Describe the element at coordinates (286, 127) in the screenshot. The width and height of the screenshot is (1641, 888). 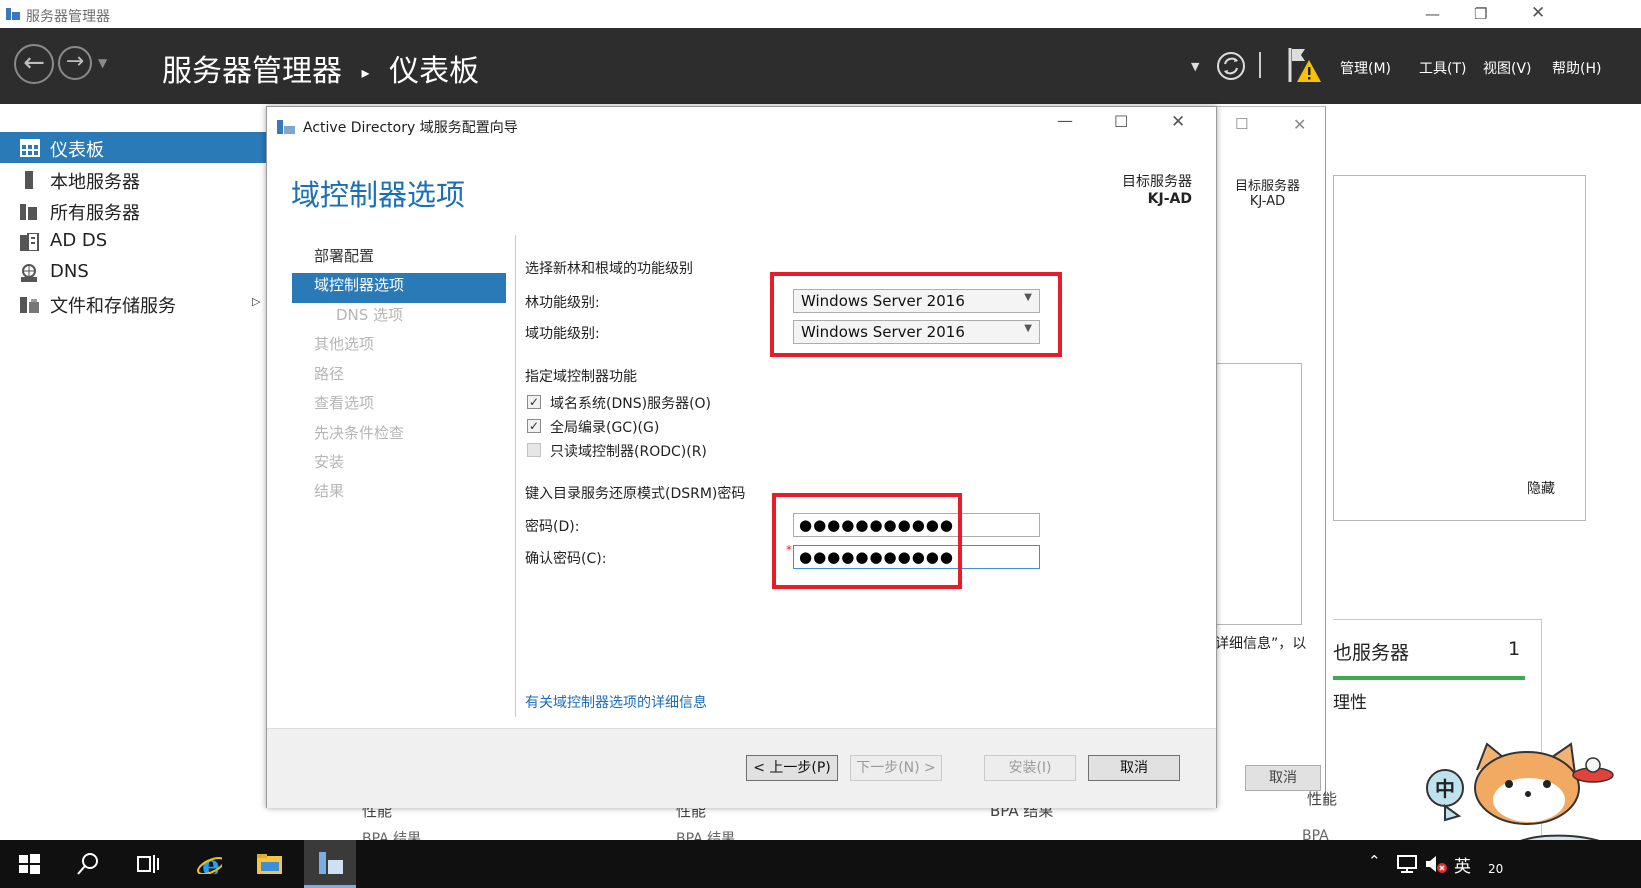
I see `wizard-app-icon` at that location.